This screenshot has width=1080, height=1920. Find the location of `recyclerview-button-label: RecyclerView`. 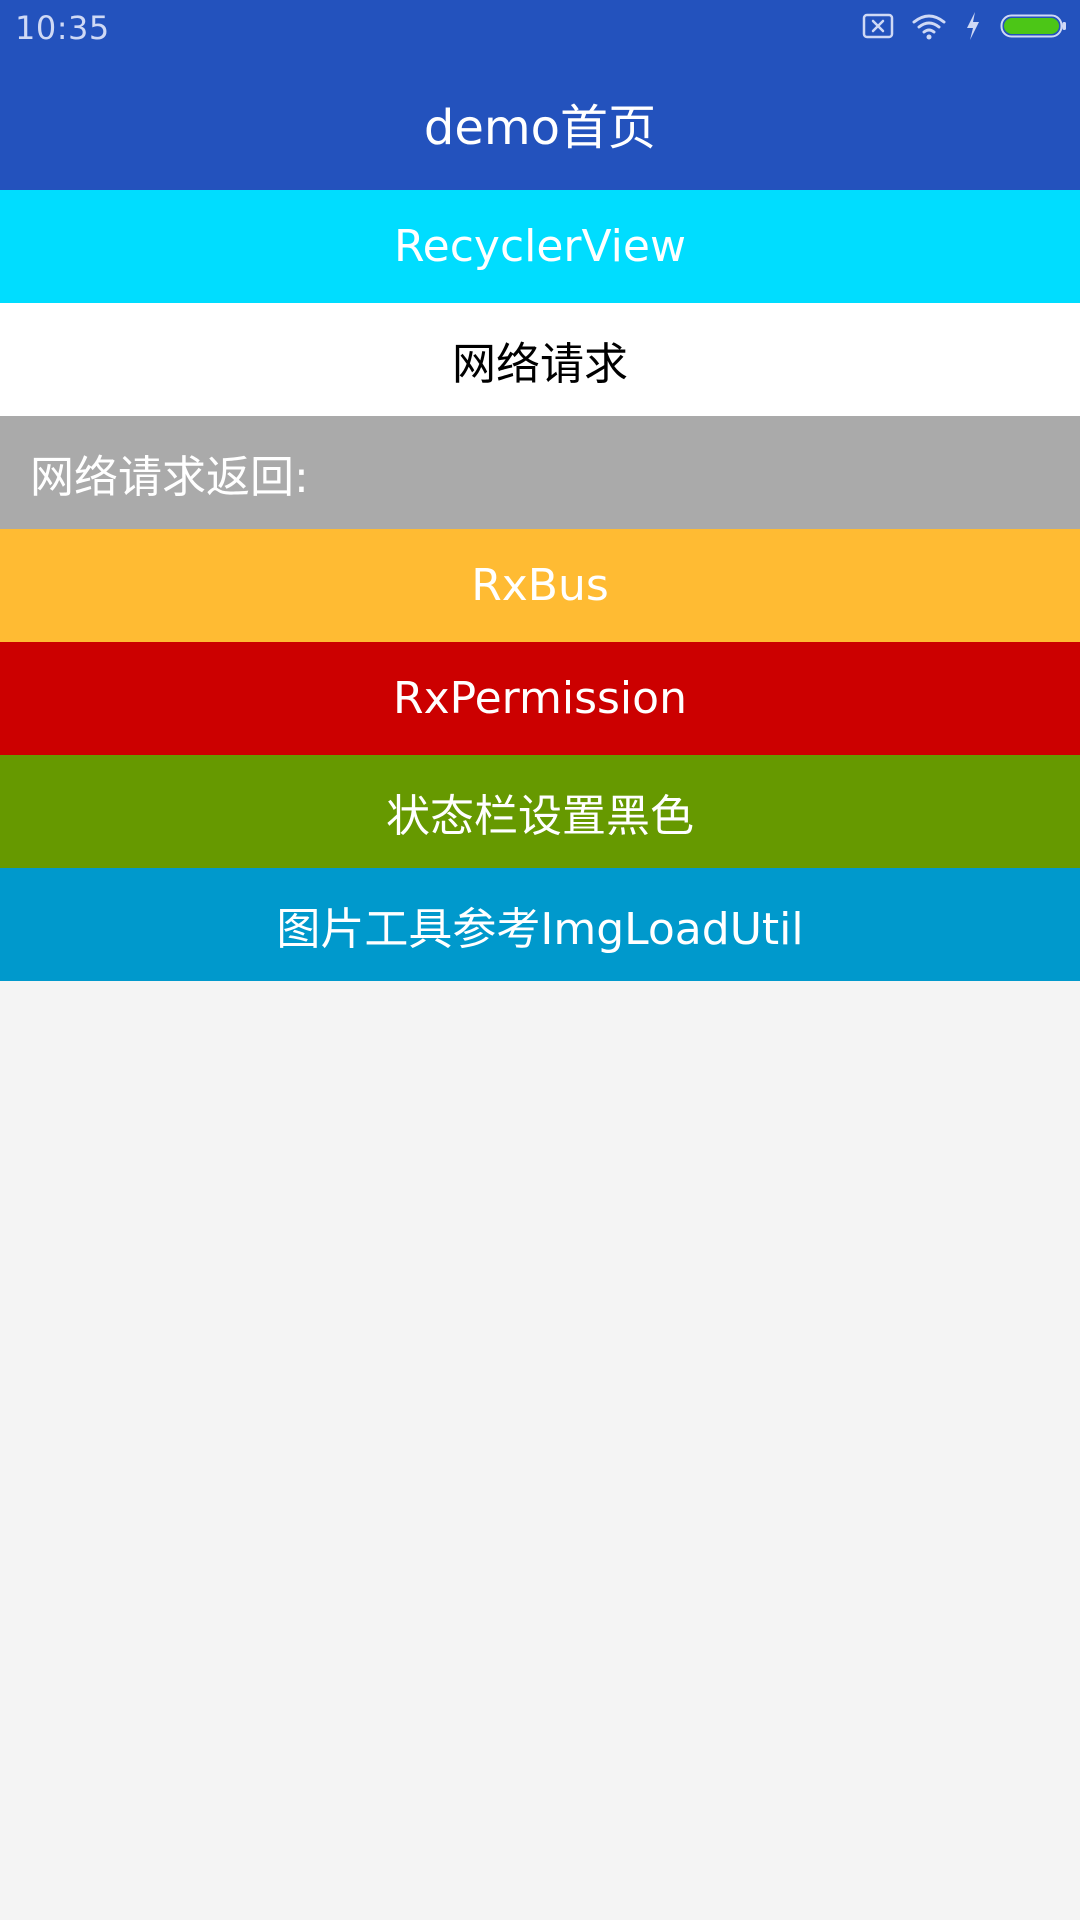

recyclerview-button-label: RecyclerView is located at coordinates (540, 246).